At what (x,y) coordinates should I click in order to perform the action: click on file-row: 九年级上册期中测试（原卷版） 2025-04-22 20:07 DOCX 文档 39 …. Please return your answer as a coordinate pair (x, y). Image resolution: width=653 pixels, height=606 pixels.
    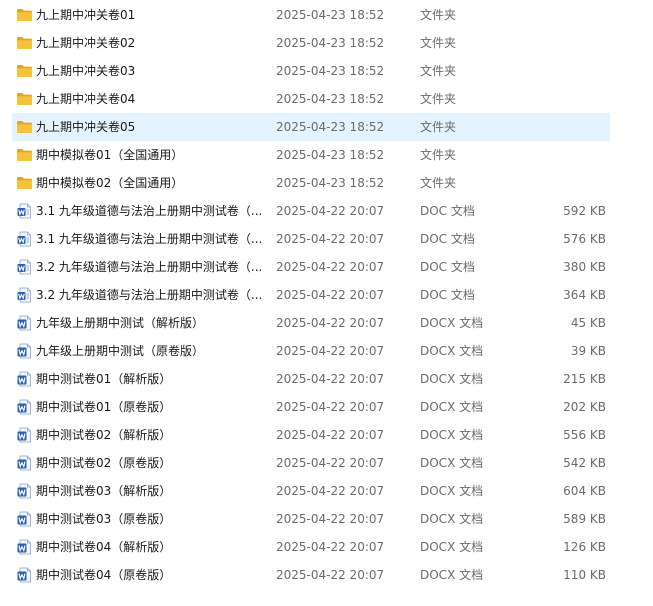
    Looking at the image, I should click on (311, 351).